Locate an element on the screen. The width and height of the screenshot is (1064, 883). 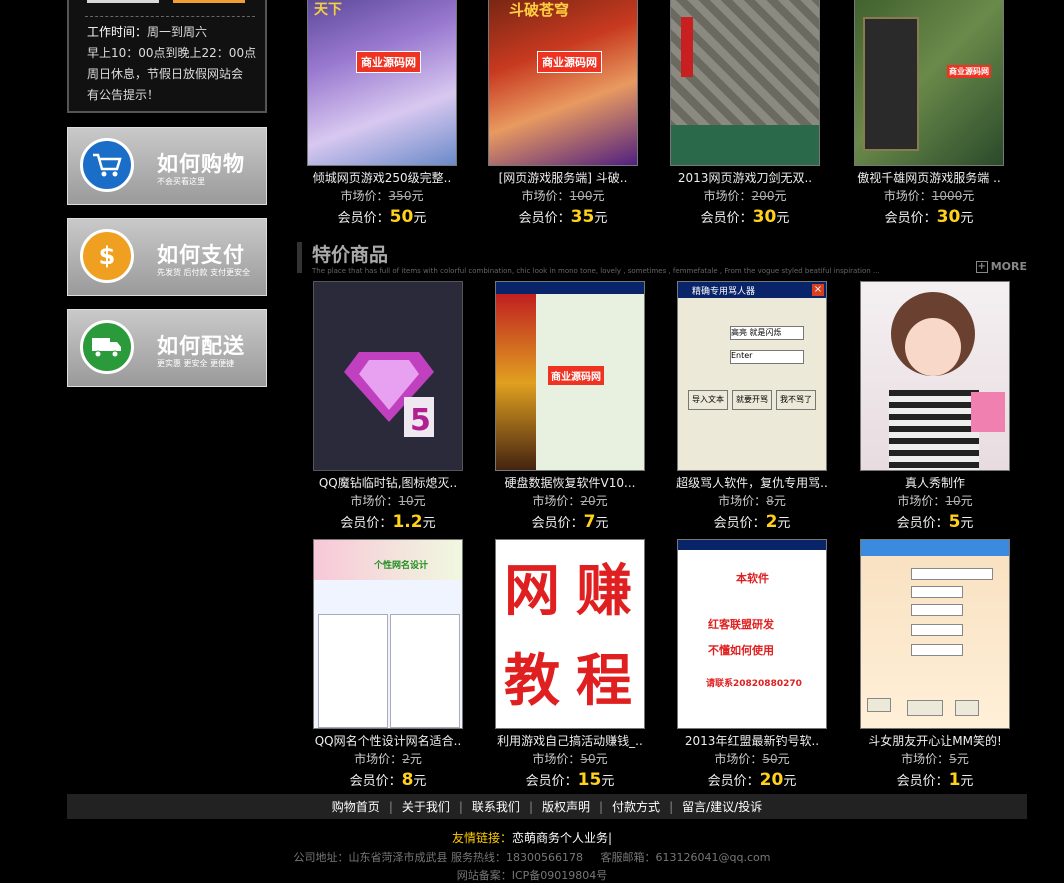
friend-links-label: 友情链接： is located at coordinates (481, 838).